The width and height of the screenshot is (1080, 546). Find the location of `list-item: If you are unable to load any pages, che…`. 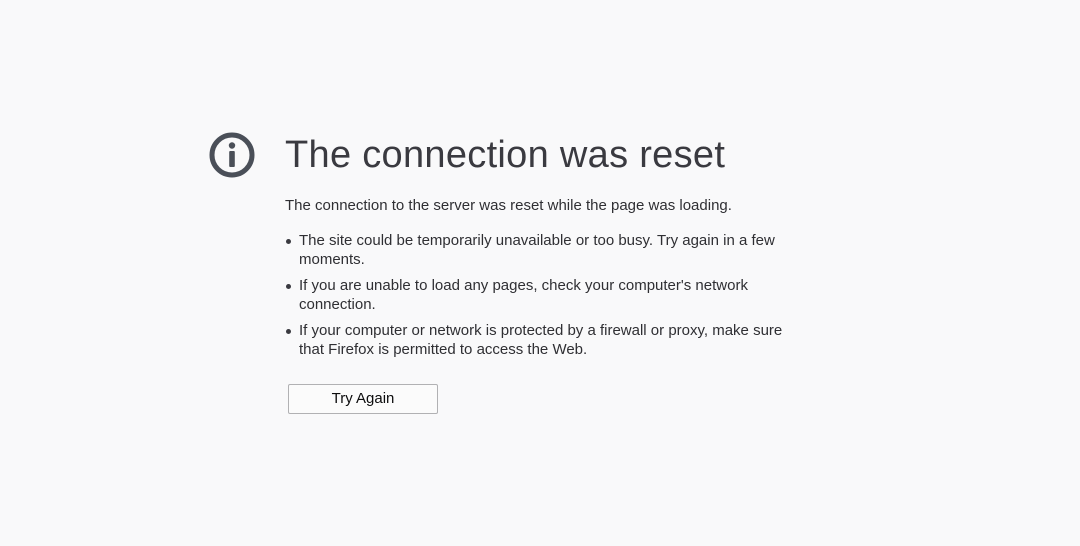

list-item: If you are unable to load any pages, che… is located at coordinates (545, 295).